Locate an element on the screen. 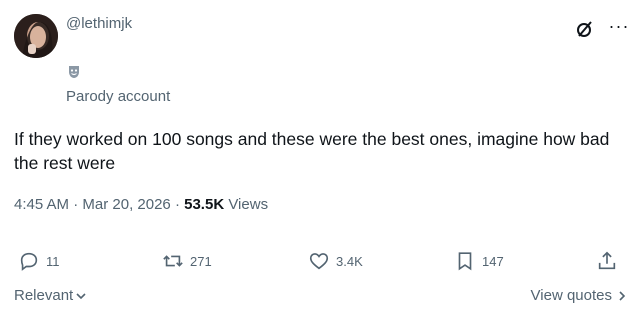 This screenshot has width=640, height=322. action-bar: 11 271 3.4K 147 is located at coordinates (322, 264).